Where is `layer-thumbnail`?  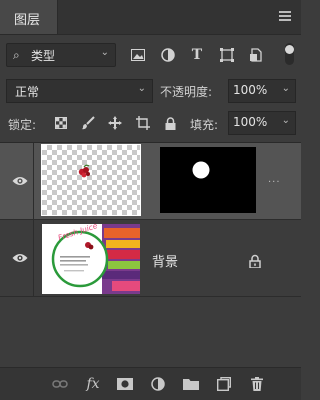
layer-thumbnail is located at coordinates (91, 180).